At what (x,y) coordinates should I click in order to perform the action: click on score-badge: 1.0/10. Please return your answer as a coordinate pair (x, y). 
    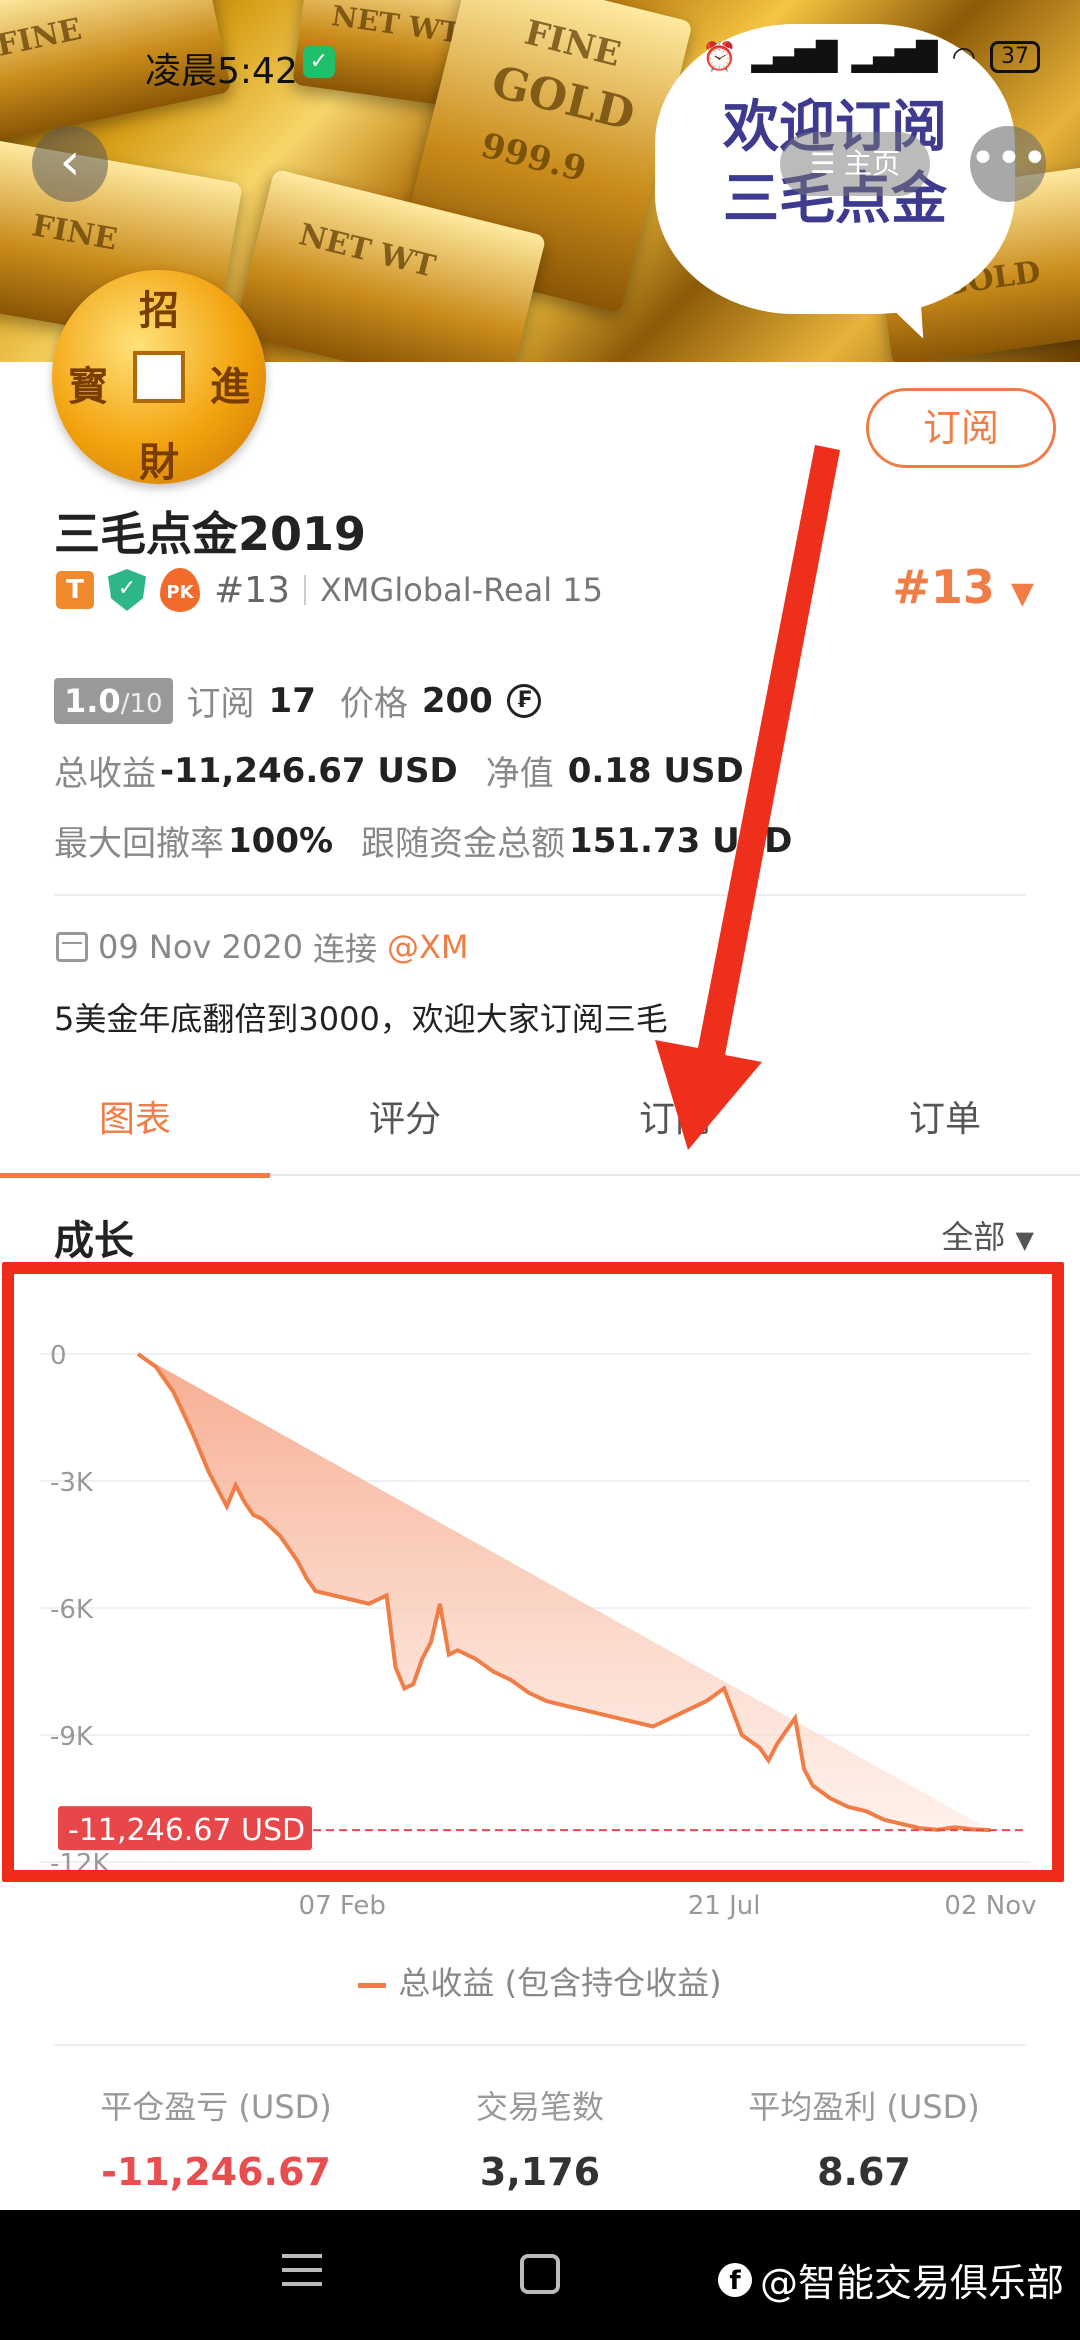
    Looking at the image, I should click on (113, 700).